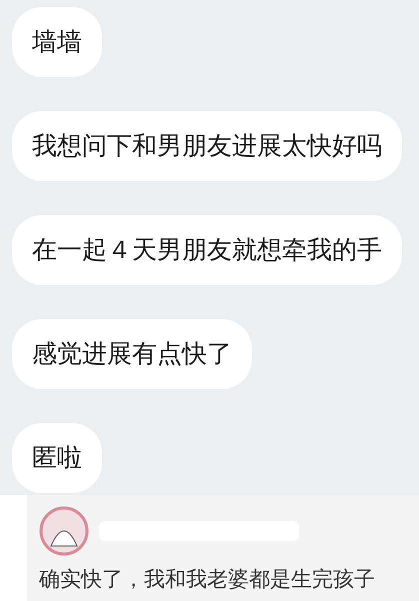 The height and width of the screenshot is (601, 419). I want to click on message-bubble: 匿啦, so click(57, 458).